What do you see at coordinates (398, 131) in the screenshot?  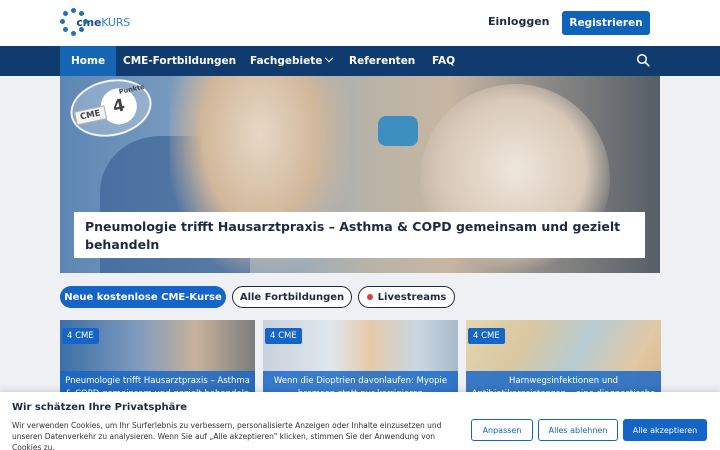 I see `inhaler-shape` at bounding box center [398, 131].